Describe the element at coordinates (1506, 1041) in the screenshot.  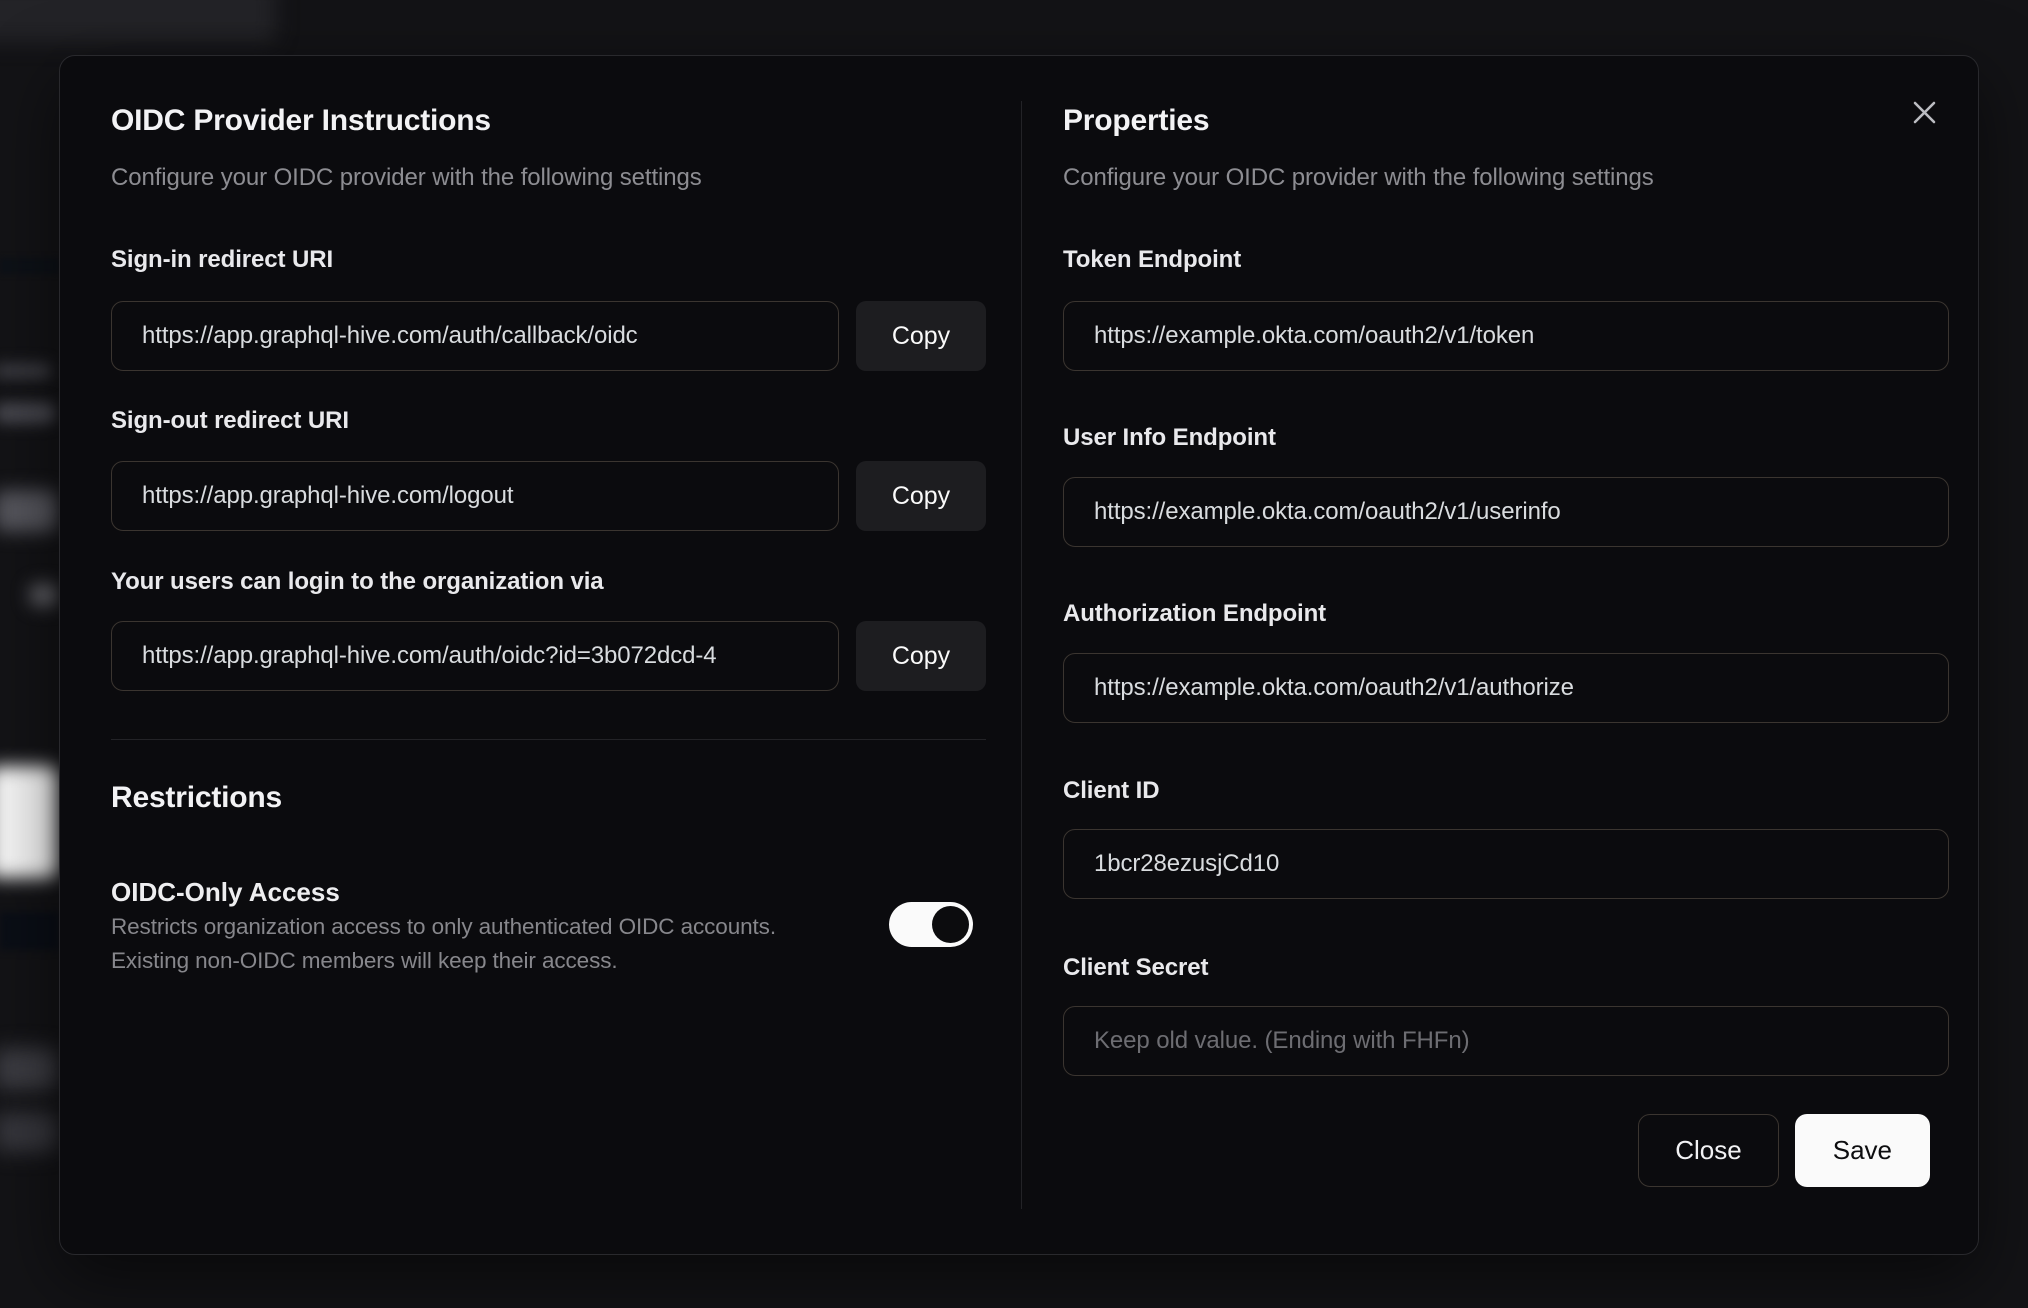
I see `client-secret-input` at that location.